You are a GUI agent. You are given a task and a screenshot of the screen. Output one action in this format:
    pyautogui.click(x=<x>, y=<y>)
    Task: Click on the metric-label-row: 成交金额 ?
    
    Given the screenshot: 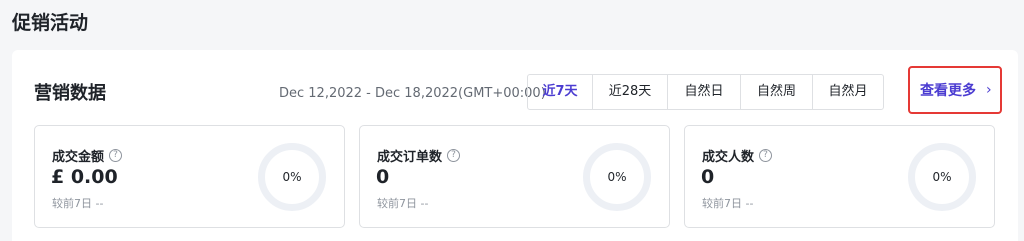 What is the action you would take?
    pyautogui.click(x=87, y=155)
    